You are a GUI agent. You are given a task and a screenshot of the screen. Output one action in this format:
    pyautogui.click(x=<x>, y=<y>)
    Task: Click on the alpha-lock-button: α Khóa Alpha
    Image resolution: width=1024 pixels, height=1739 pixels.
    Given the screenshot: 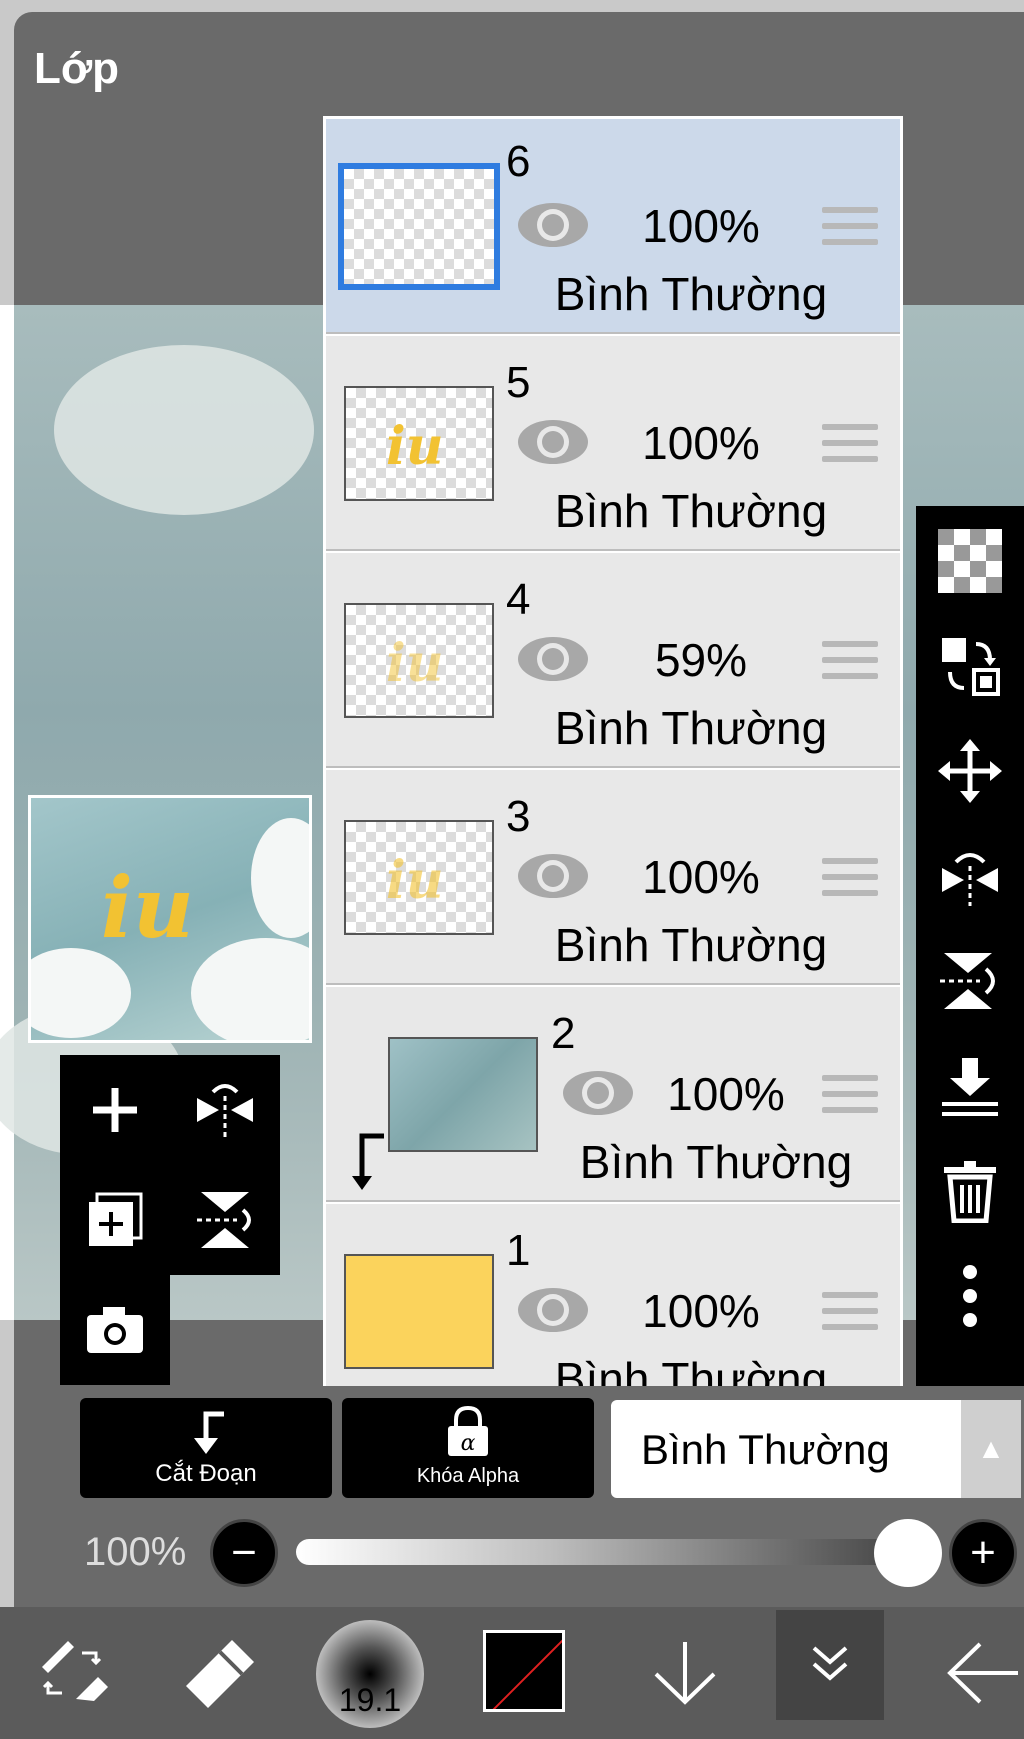 What is the action you would take?
    pyautogui.click(x=468, y=1448)
    